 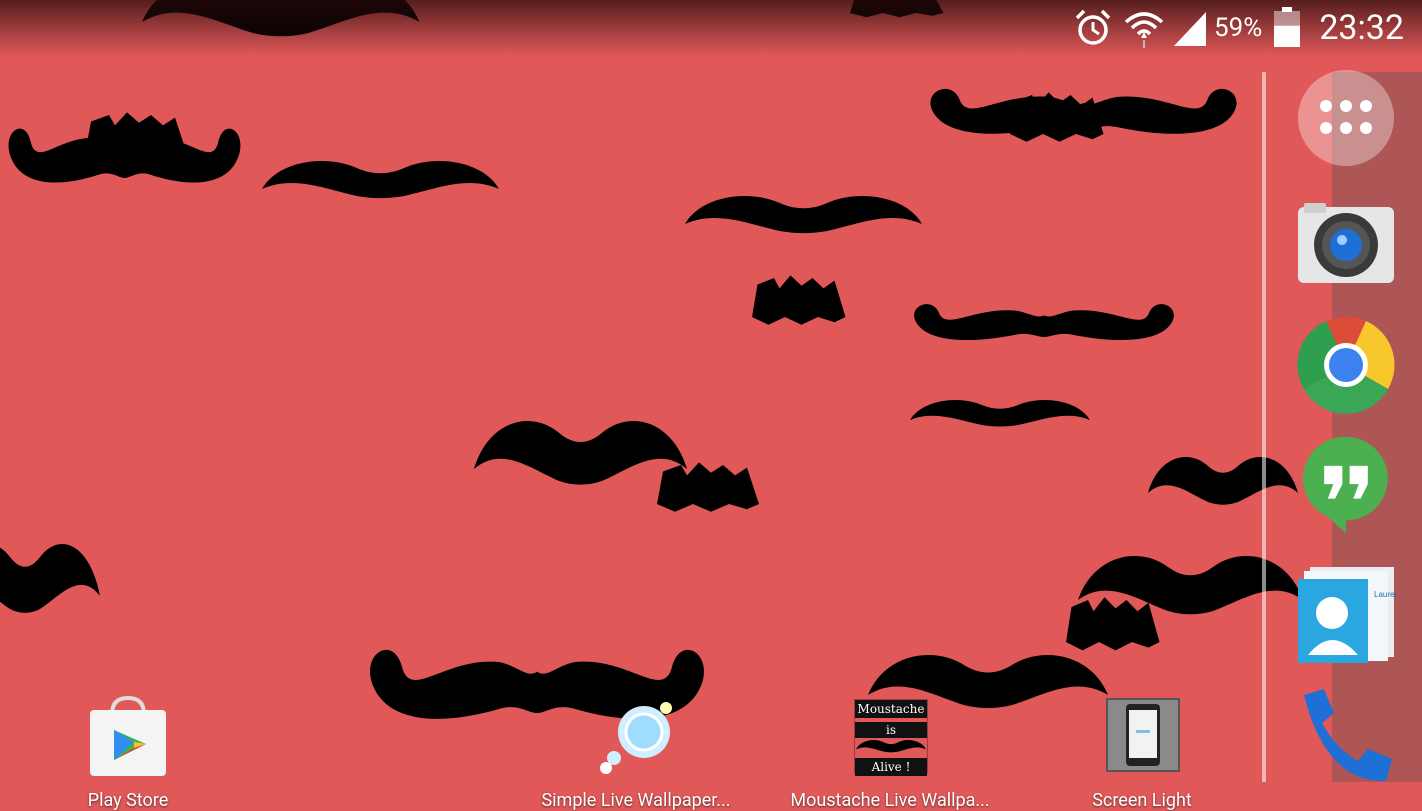 I want to click on alarm-icon, so click(x=1093, y=27).